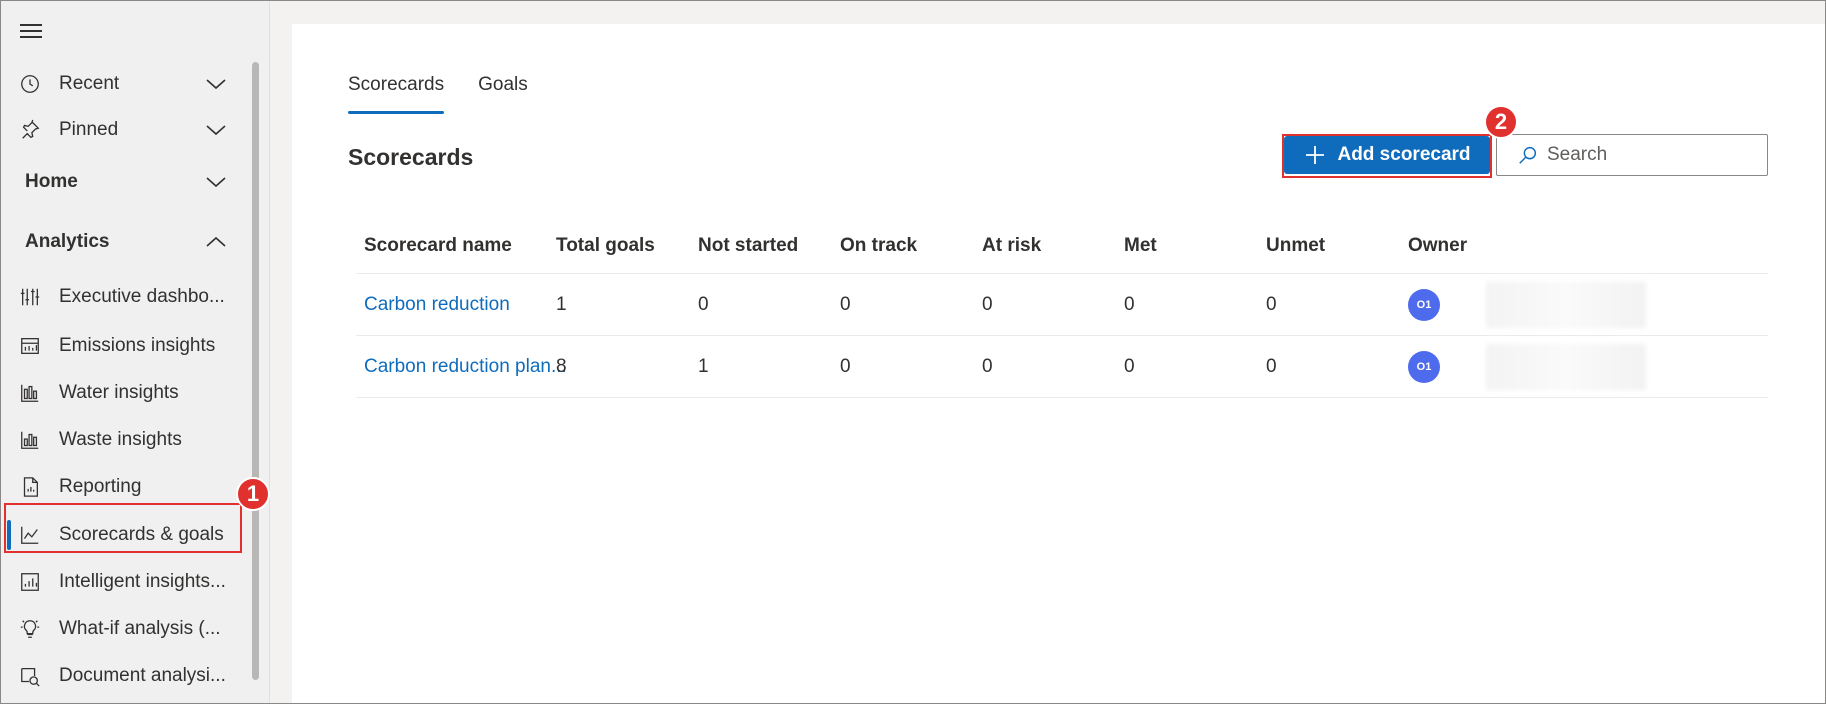  I want to click on hamburger-menu-icon, so click(31, 31).